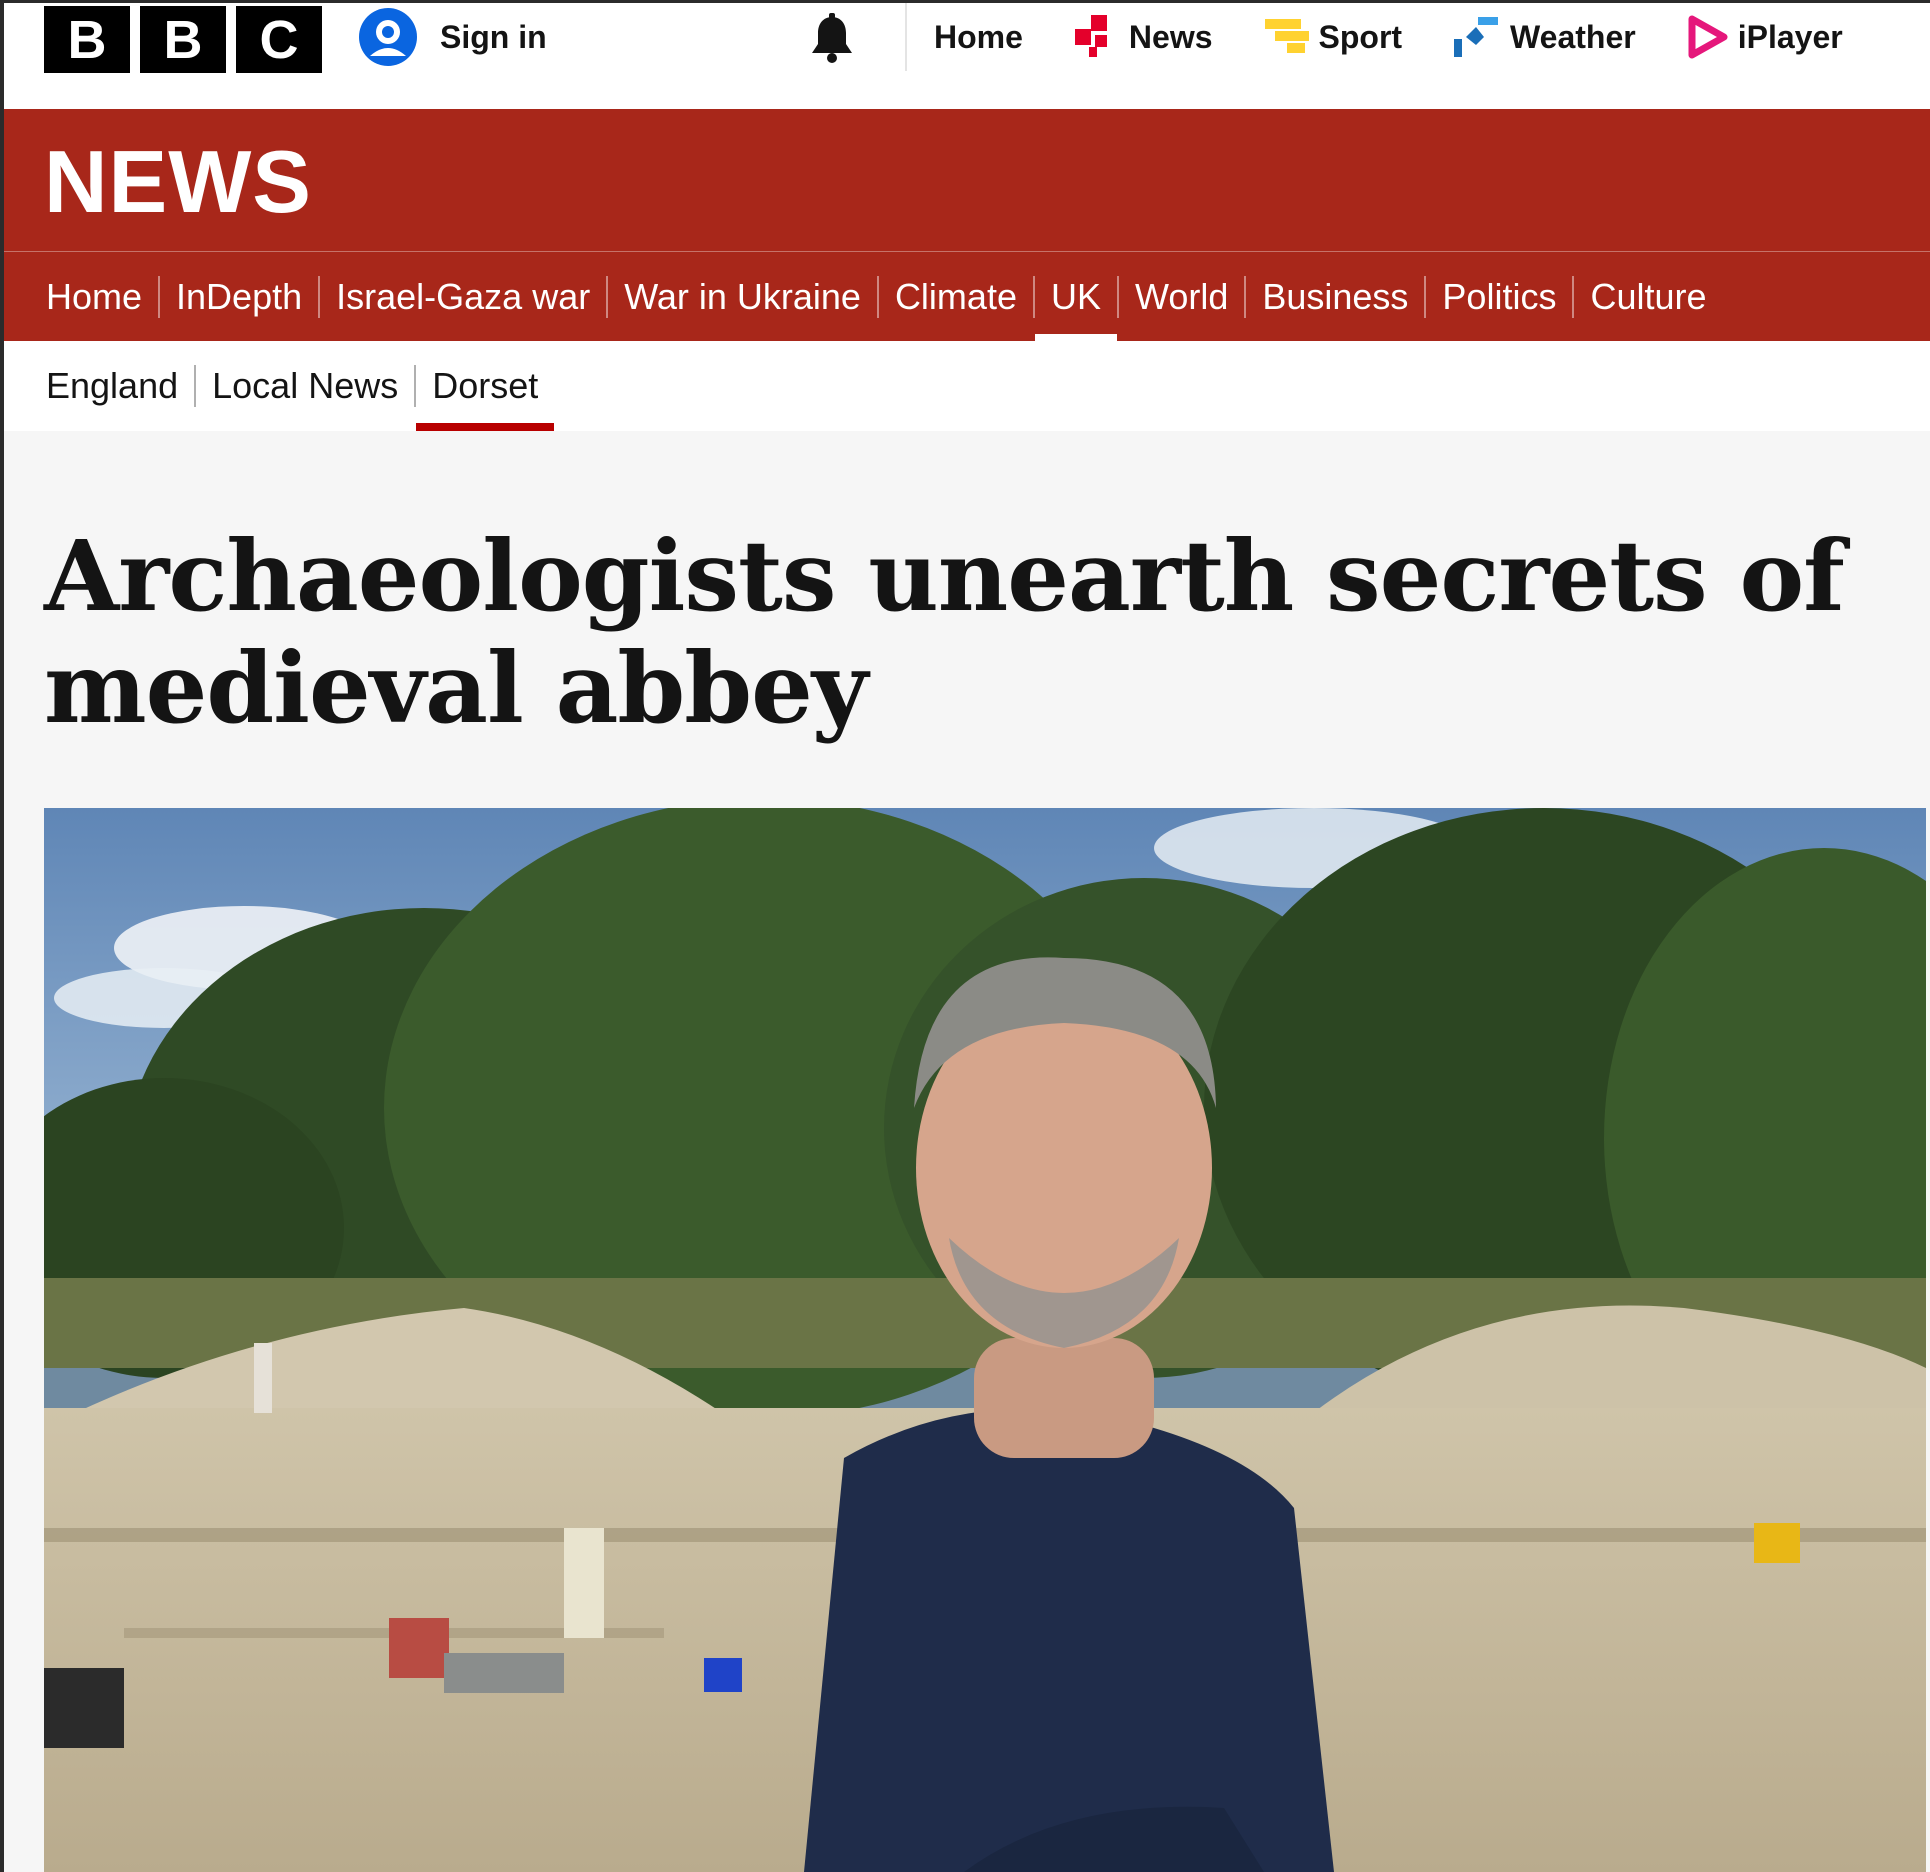  What do you see at coordinates (305, 386) in the screenshot?
I see `sub-nav-local-news: Local News` at bounding box center [305, 386].